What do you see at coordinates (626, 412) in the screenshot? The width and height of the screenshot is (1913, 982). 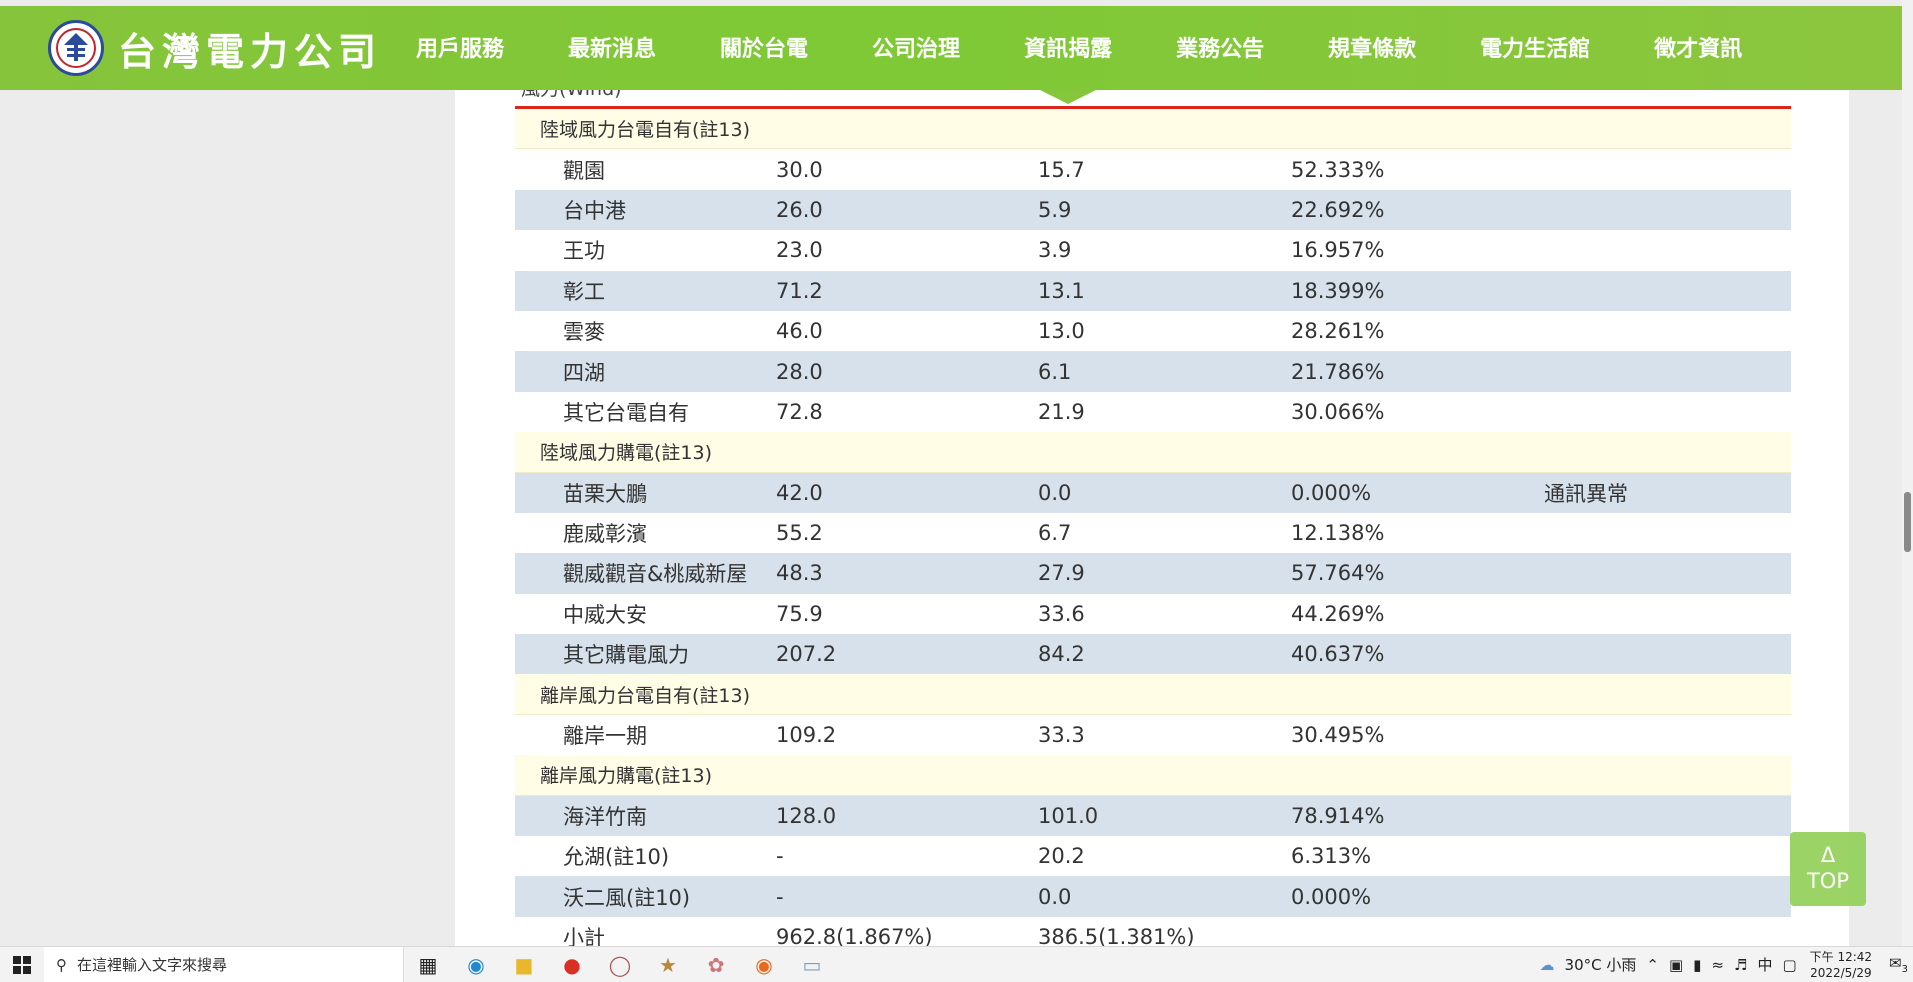 I see `table-cell: 其它台電自有` at bounding box center [626, 412].